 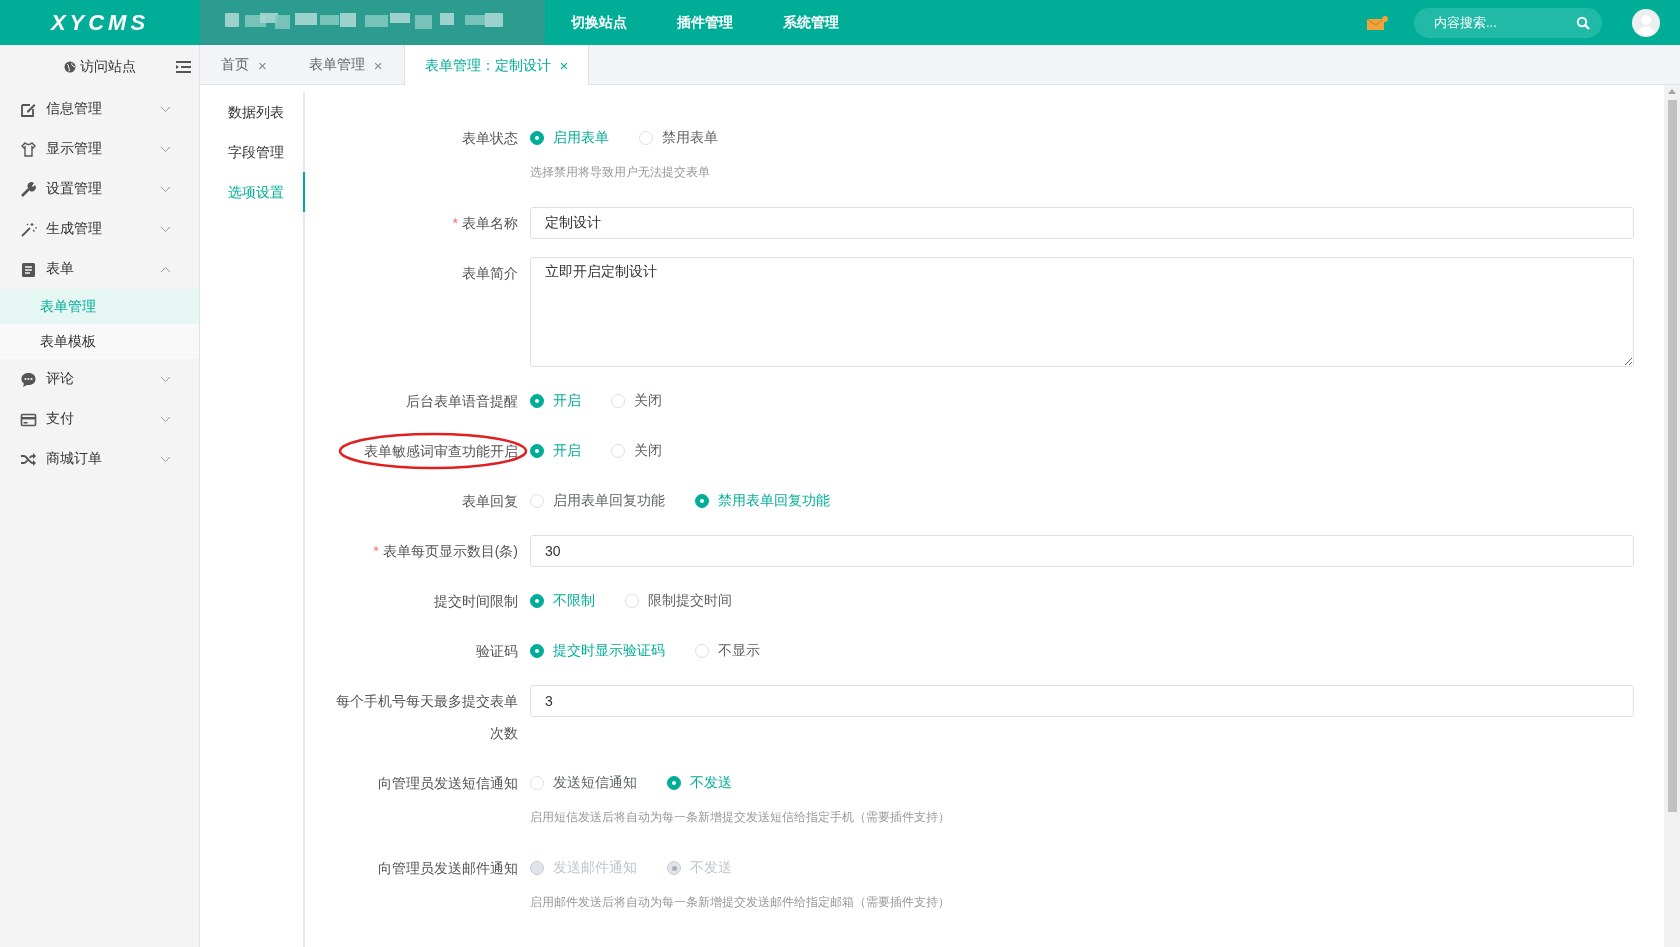 What do you see at coordinates (1082, 551) in the screenshot?
I see `input-field: 30` at bounding box center [1082, 551].